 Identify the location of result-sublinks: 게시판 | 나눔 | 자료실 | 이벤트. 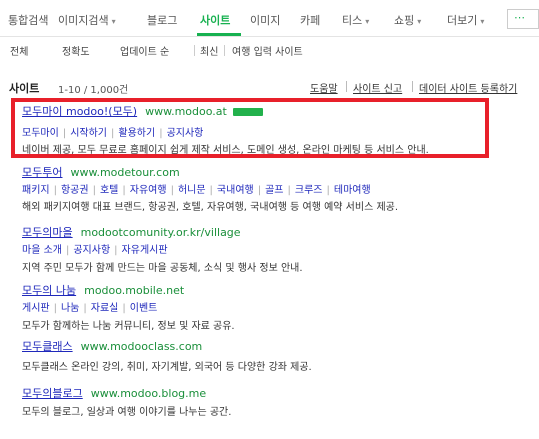
(90, 308).